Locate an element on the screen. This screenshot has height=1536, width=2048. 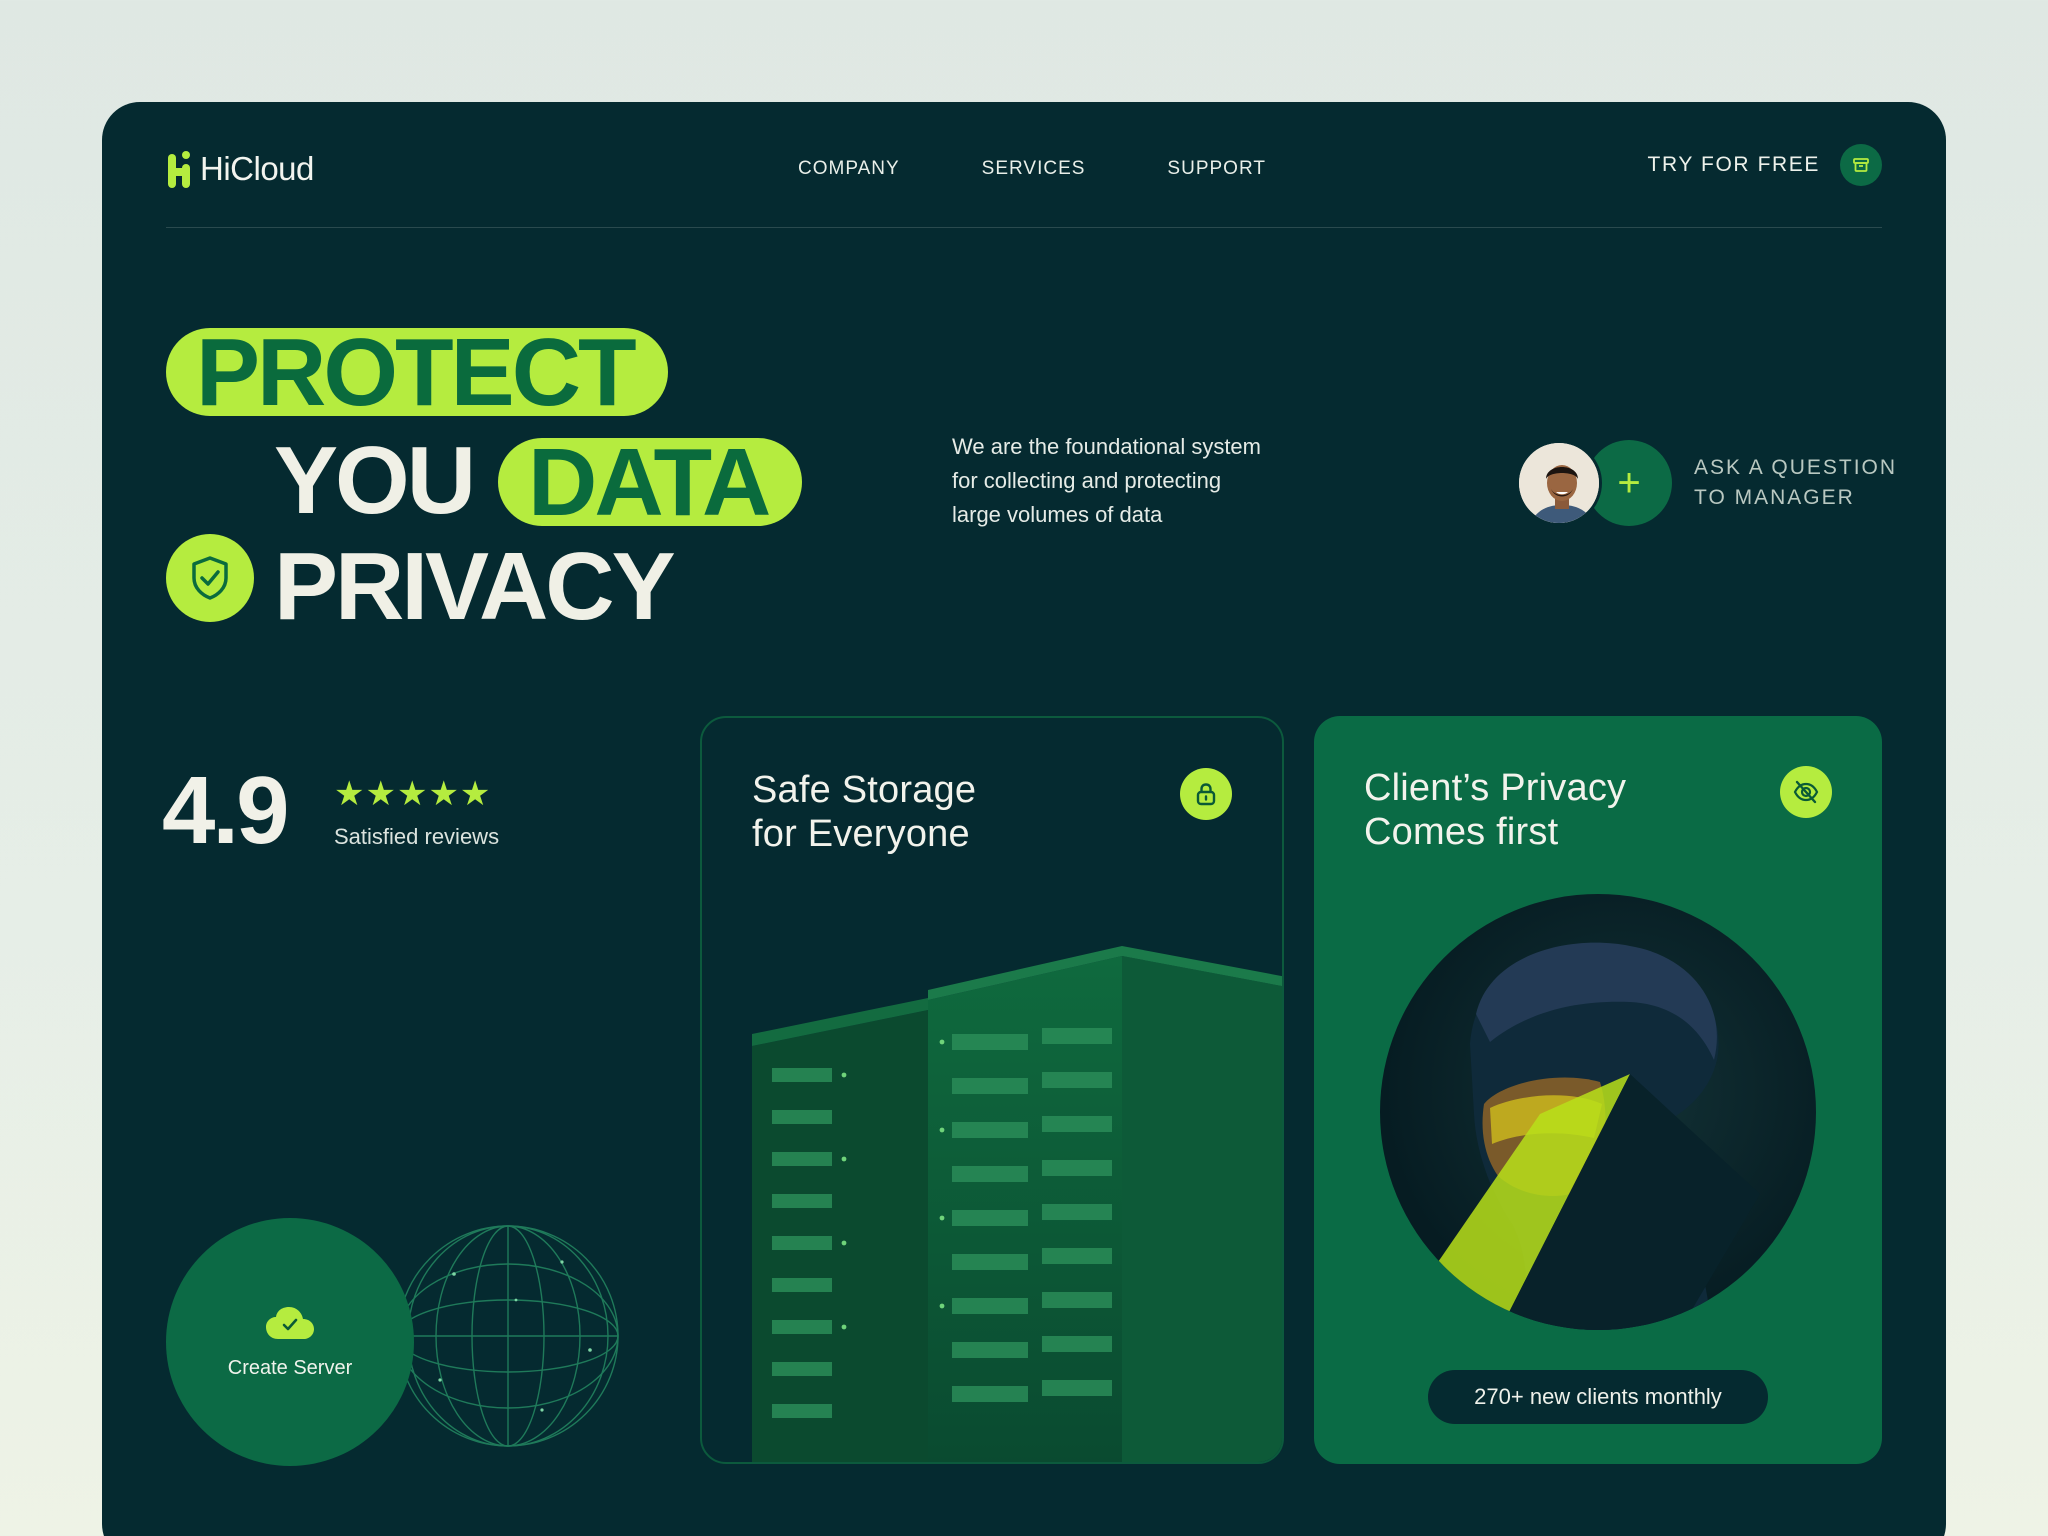
nav-item-services: SERVICES is located at coordinates (1034, 169).